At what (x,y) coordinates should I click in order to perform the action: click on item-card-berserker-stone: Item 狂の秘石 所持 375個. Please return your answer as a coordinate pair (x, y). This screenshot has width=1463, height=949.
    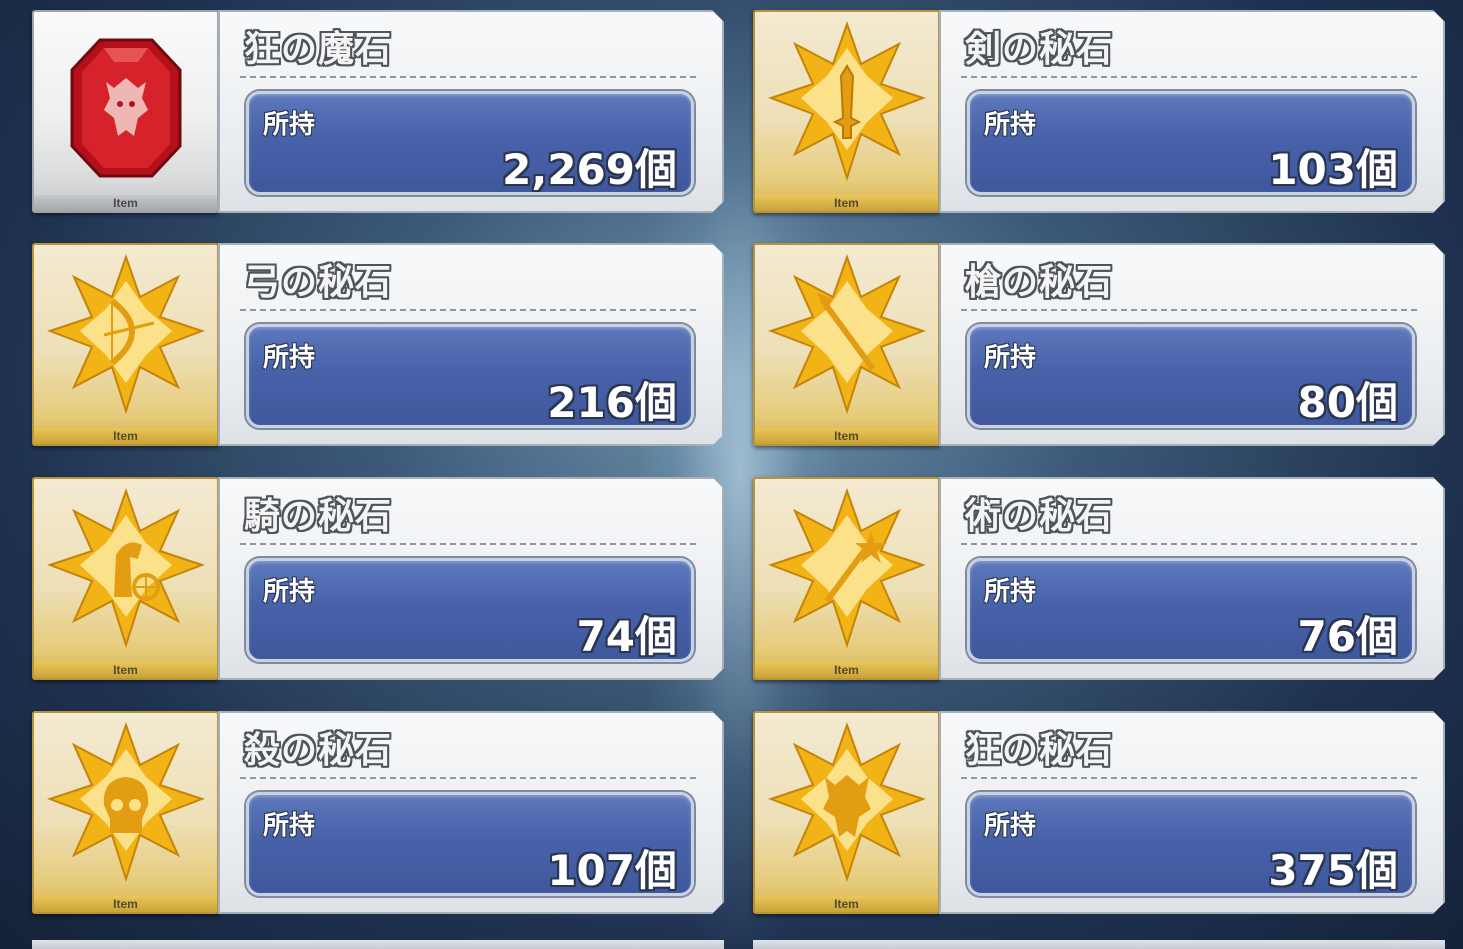
    Looking at the image, I should click on (1099, 813).